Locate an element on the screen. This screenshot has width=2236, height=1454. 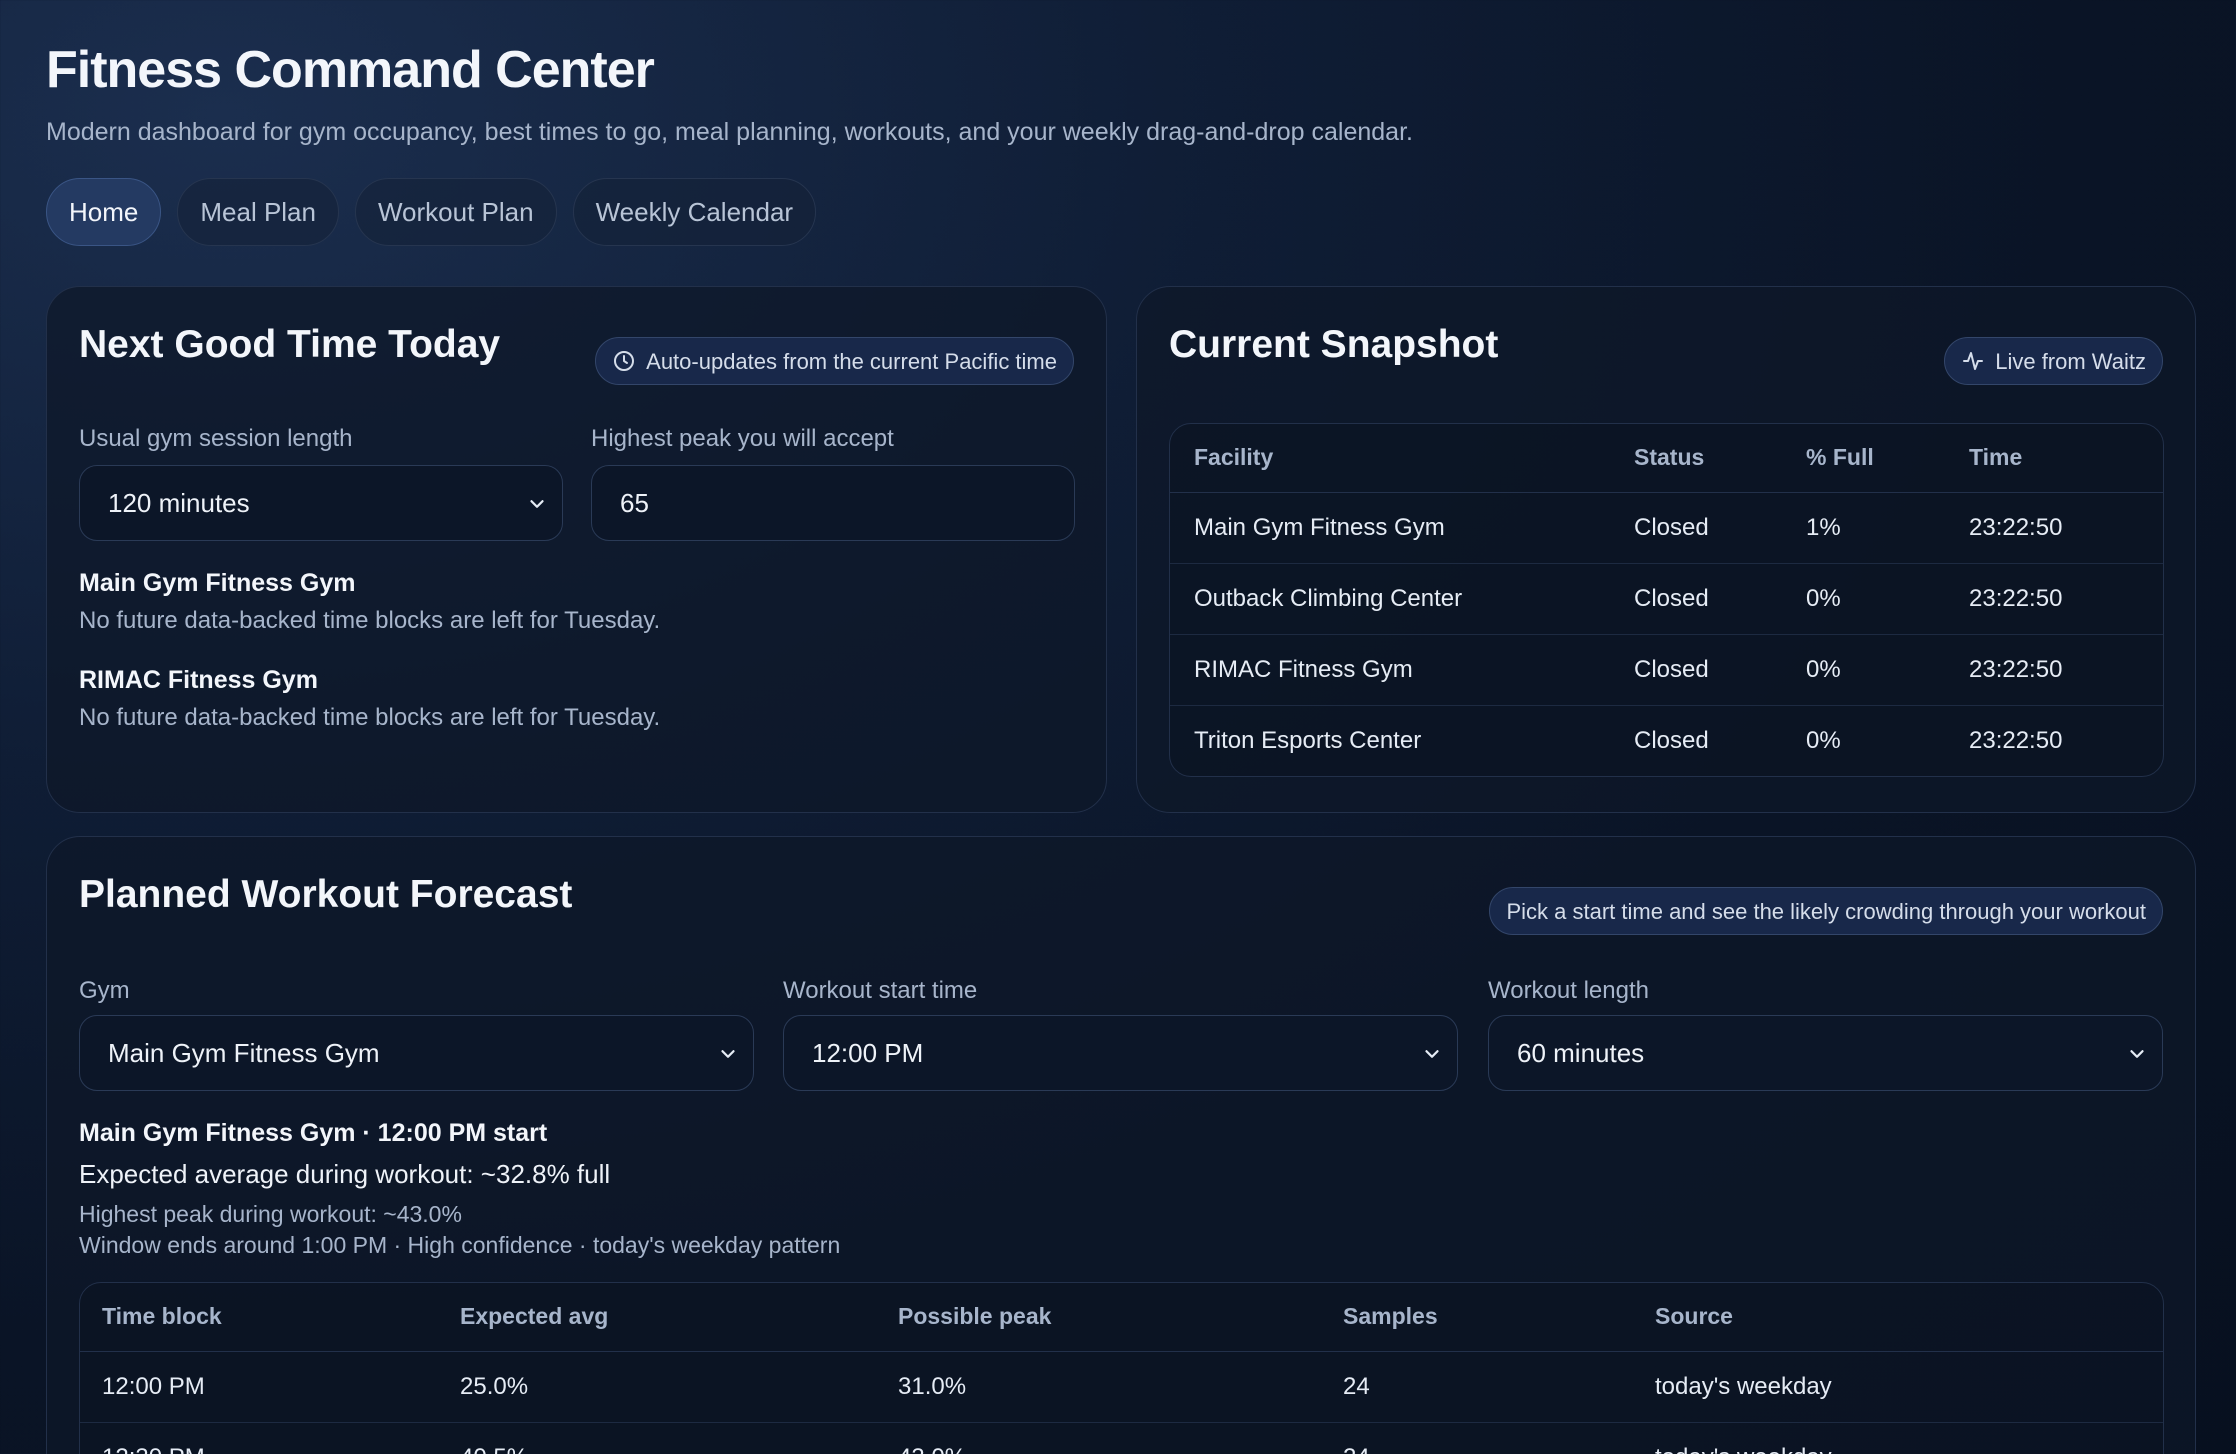
column-header: Expected avg is located at coordinates (679, 1317).